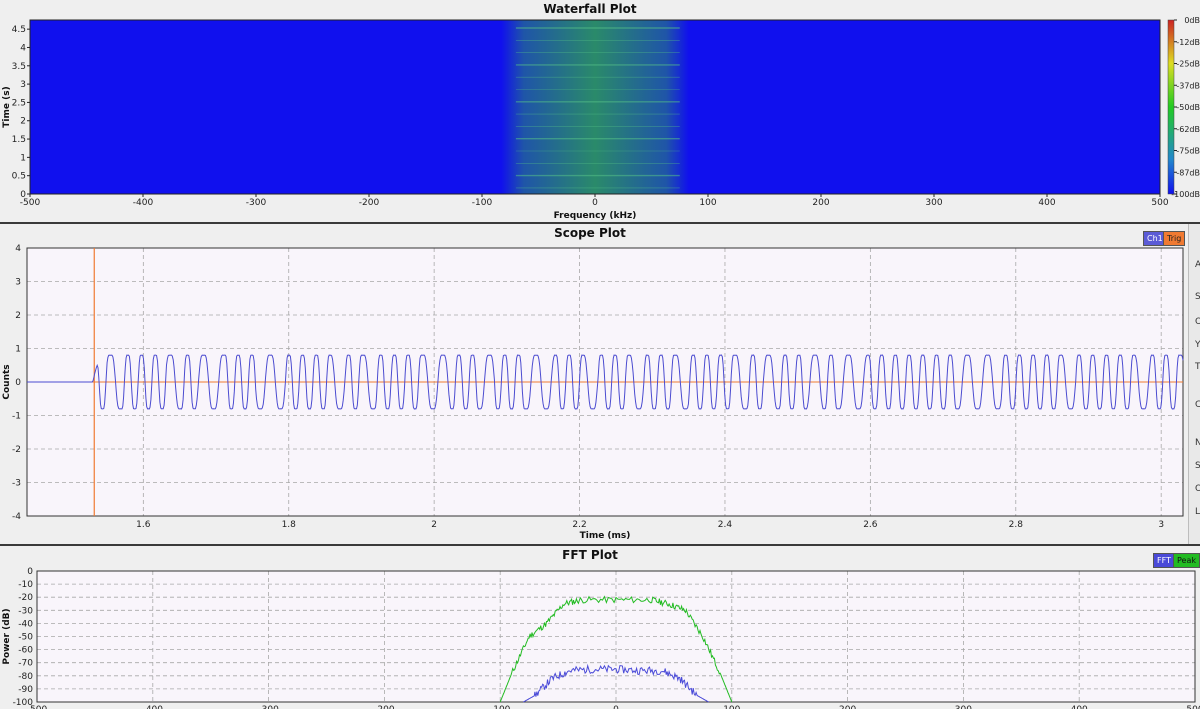  What do you see at coordinates (870, 525) in the screenshot?
I see `x-tick-label: 2.6` at bounding box center [870, 525].